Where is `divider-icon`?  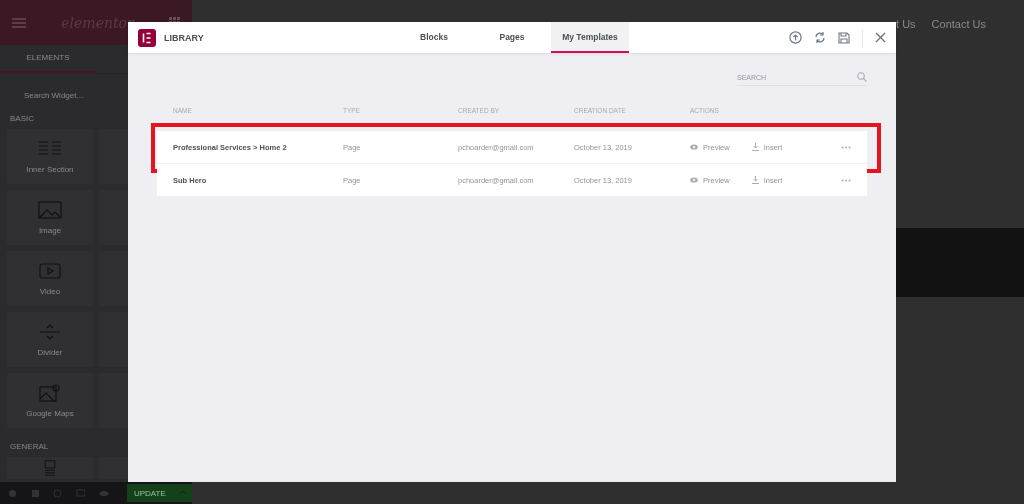
divider-icon is located at coordinates (50, 332).